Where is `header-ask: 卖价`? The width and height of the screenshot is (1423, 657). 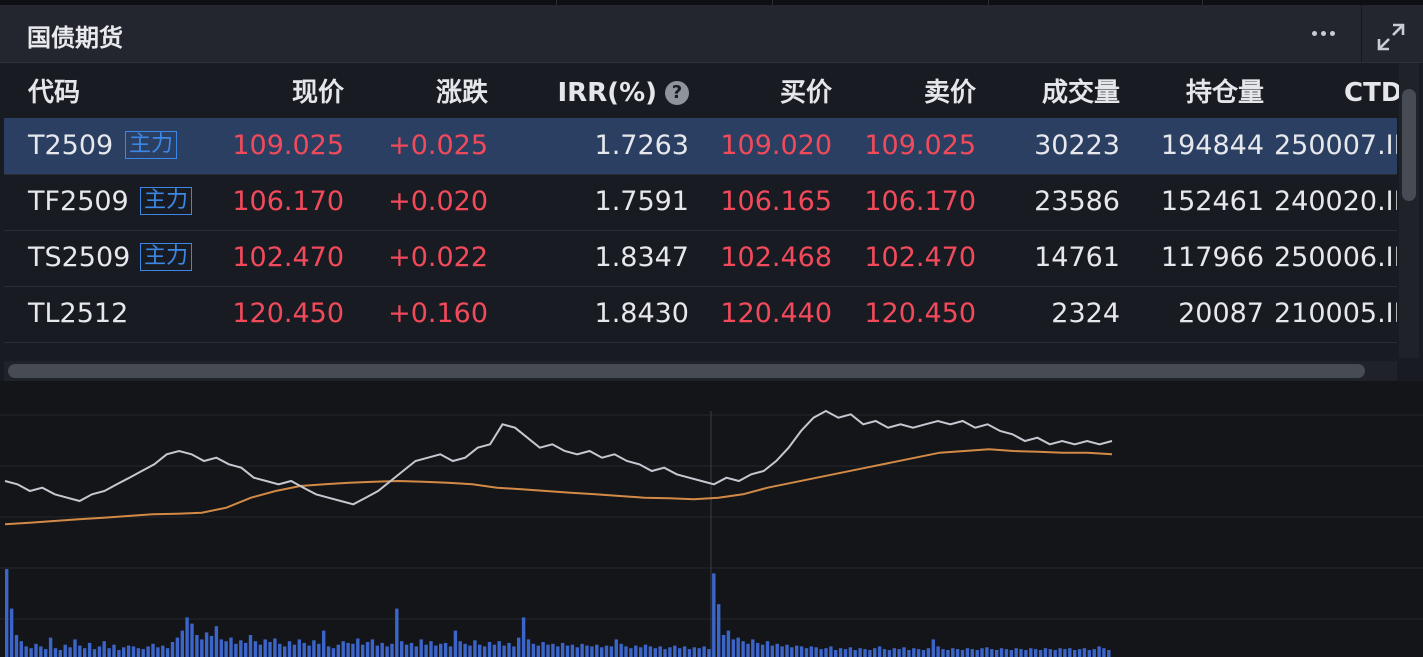
header-ask: 卖价 is located at coordinates (906, 91).